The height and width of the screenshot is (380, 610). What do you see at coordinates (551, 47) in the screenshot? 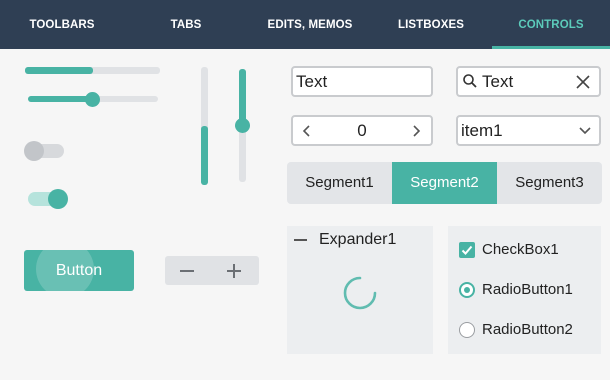
I see `active-tab-indicator` at bounding box center [551, 47].